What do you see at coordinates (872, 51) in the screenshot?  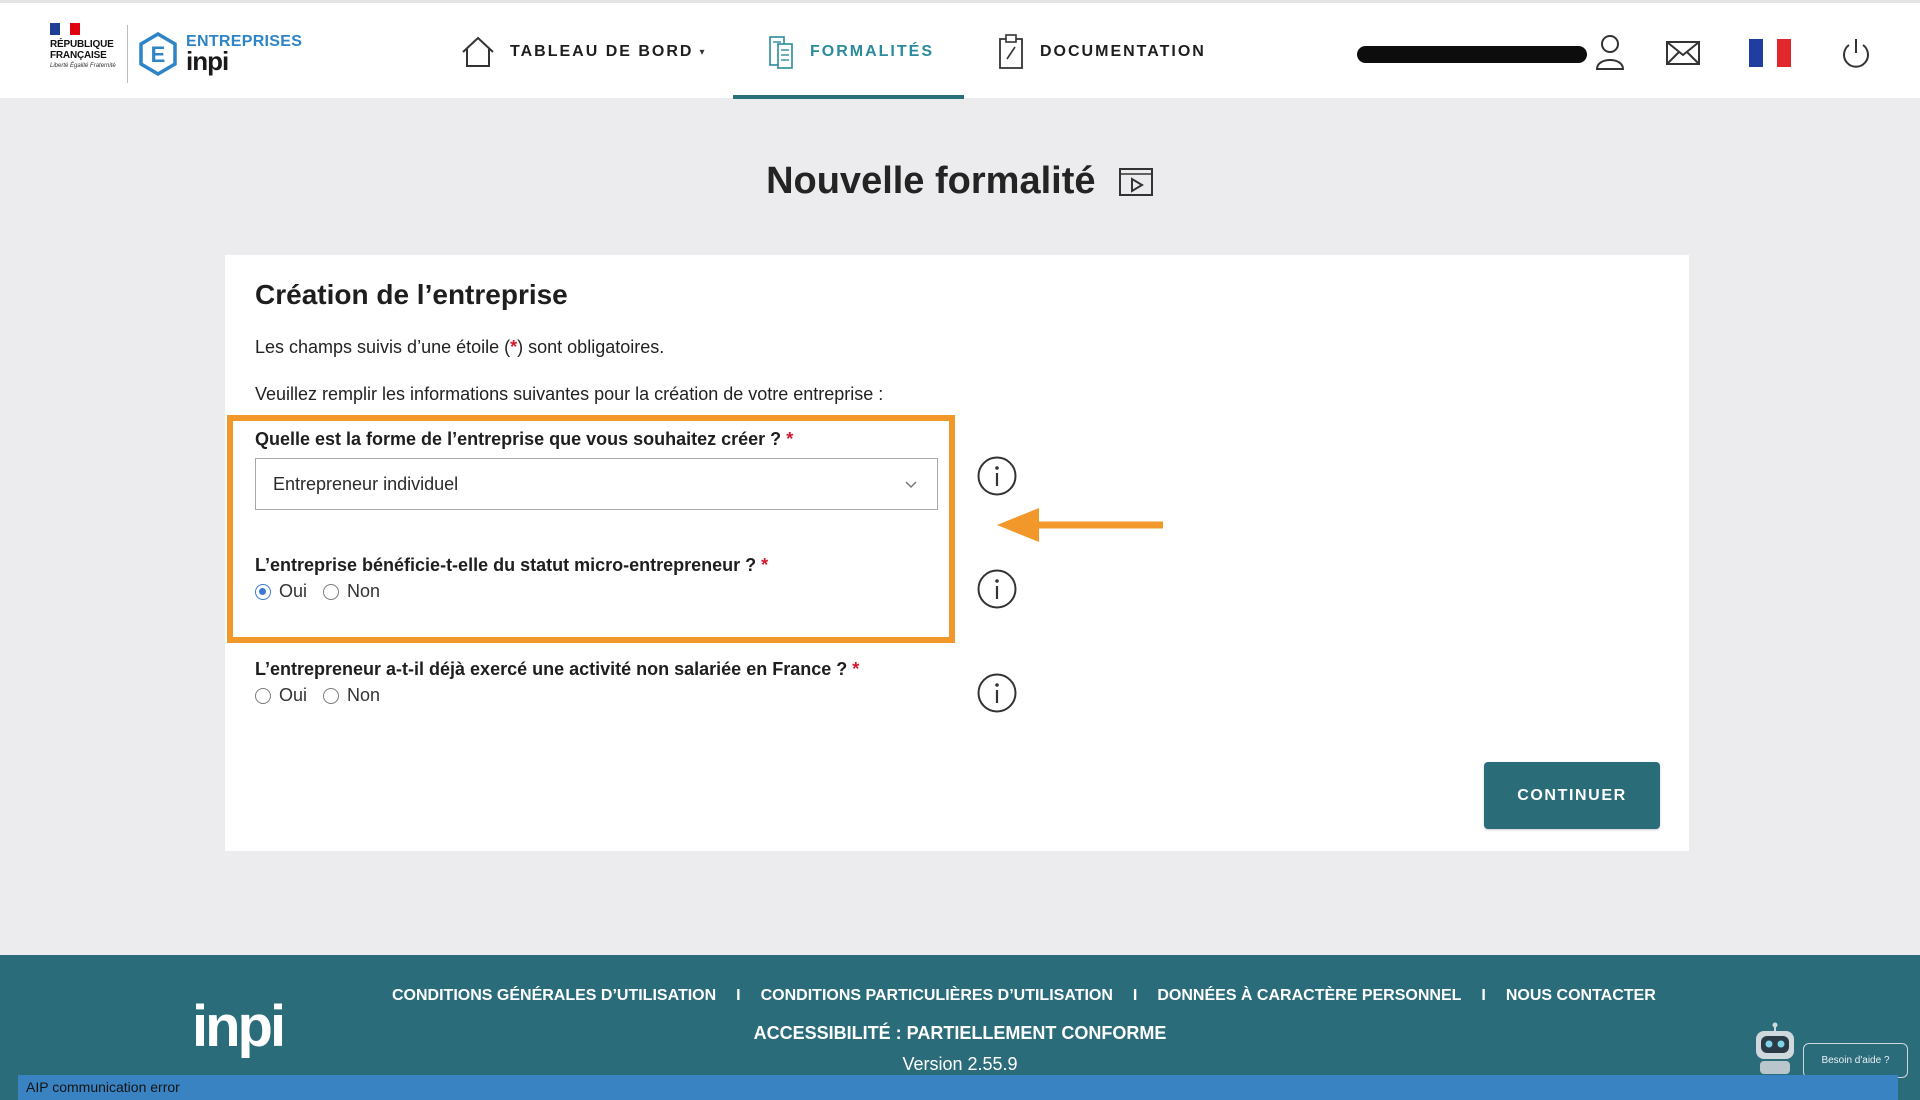 I see `nav-formalites-label: FORMALITÉS` at bounding box center [872, 51].